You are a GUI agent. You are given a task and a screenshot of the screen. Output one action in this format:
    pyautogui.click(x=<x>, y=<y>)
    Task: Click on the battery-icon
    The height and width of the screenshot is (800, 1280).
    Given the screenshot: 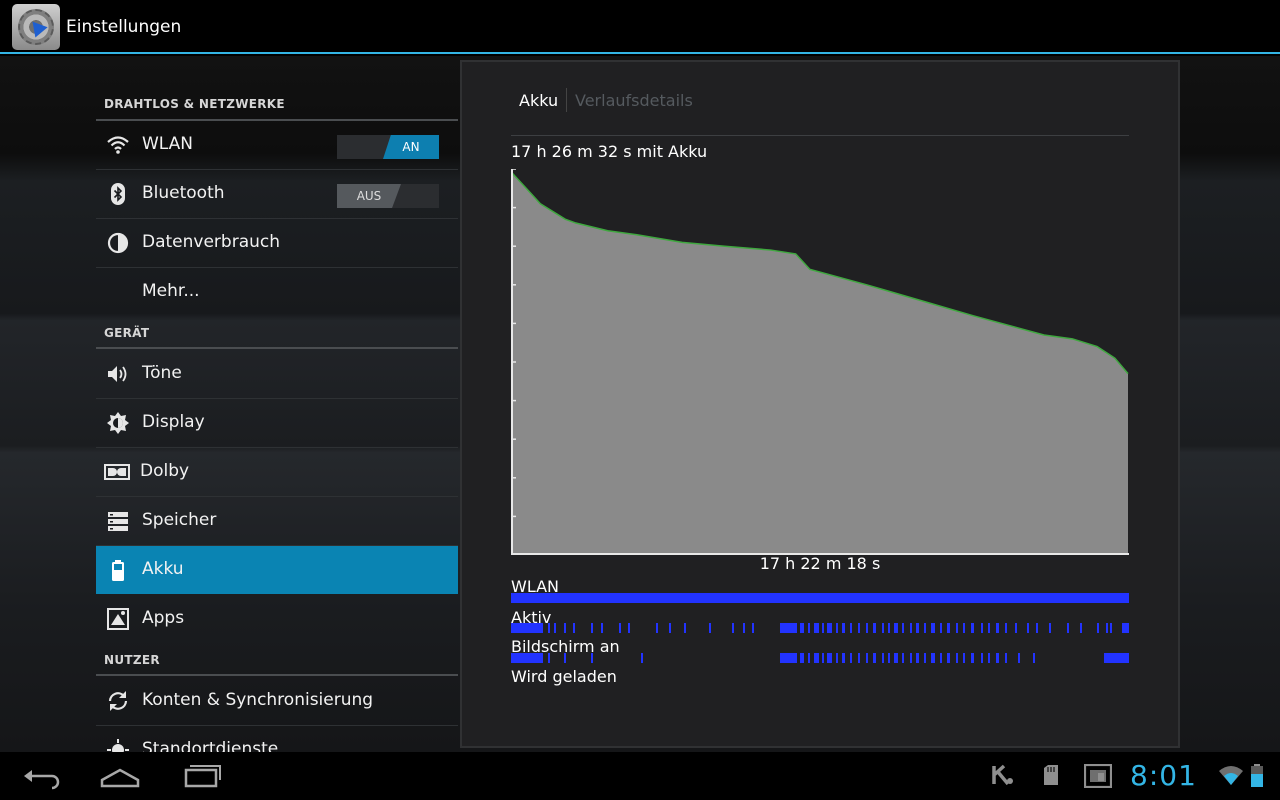 What is the action you would take?
    pyautogui.click(x=118, y=570)
    